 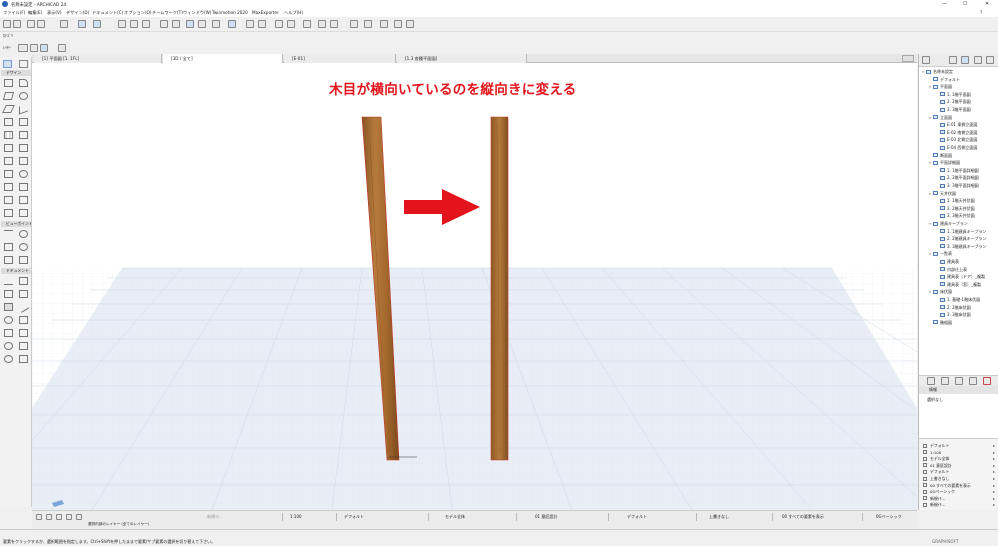 What do you see at coordinates (462, 58) in the screenshot?
I see `tab-layout: [1.3 各種平面図]` at bounding box center [462, 58].